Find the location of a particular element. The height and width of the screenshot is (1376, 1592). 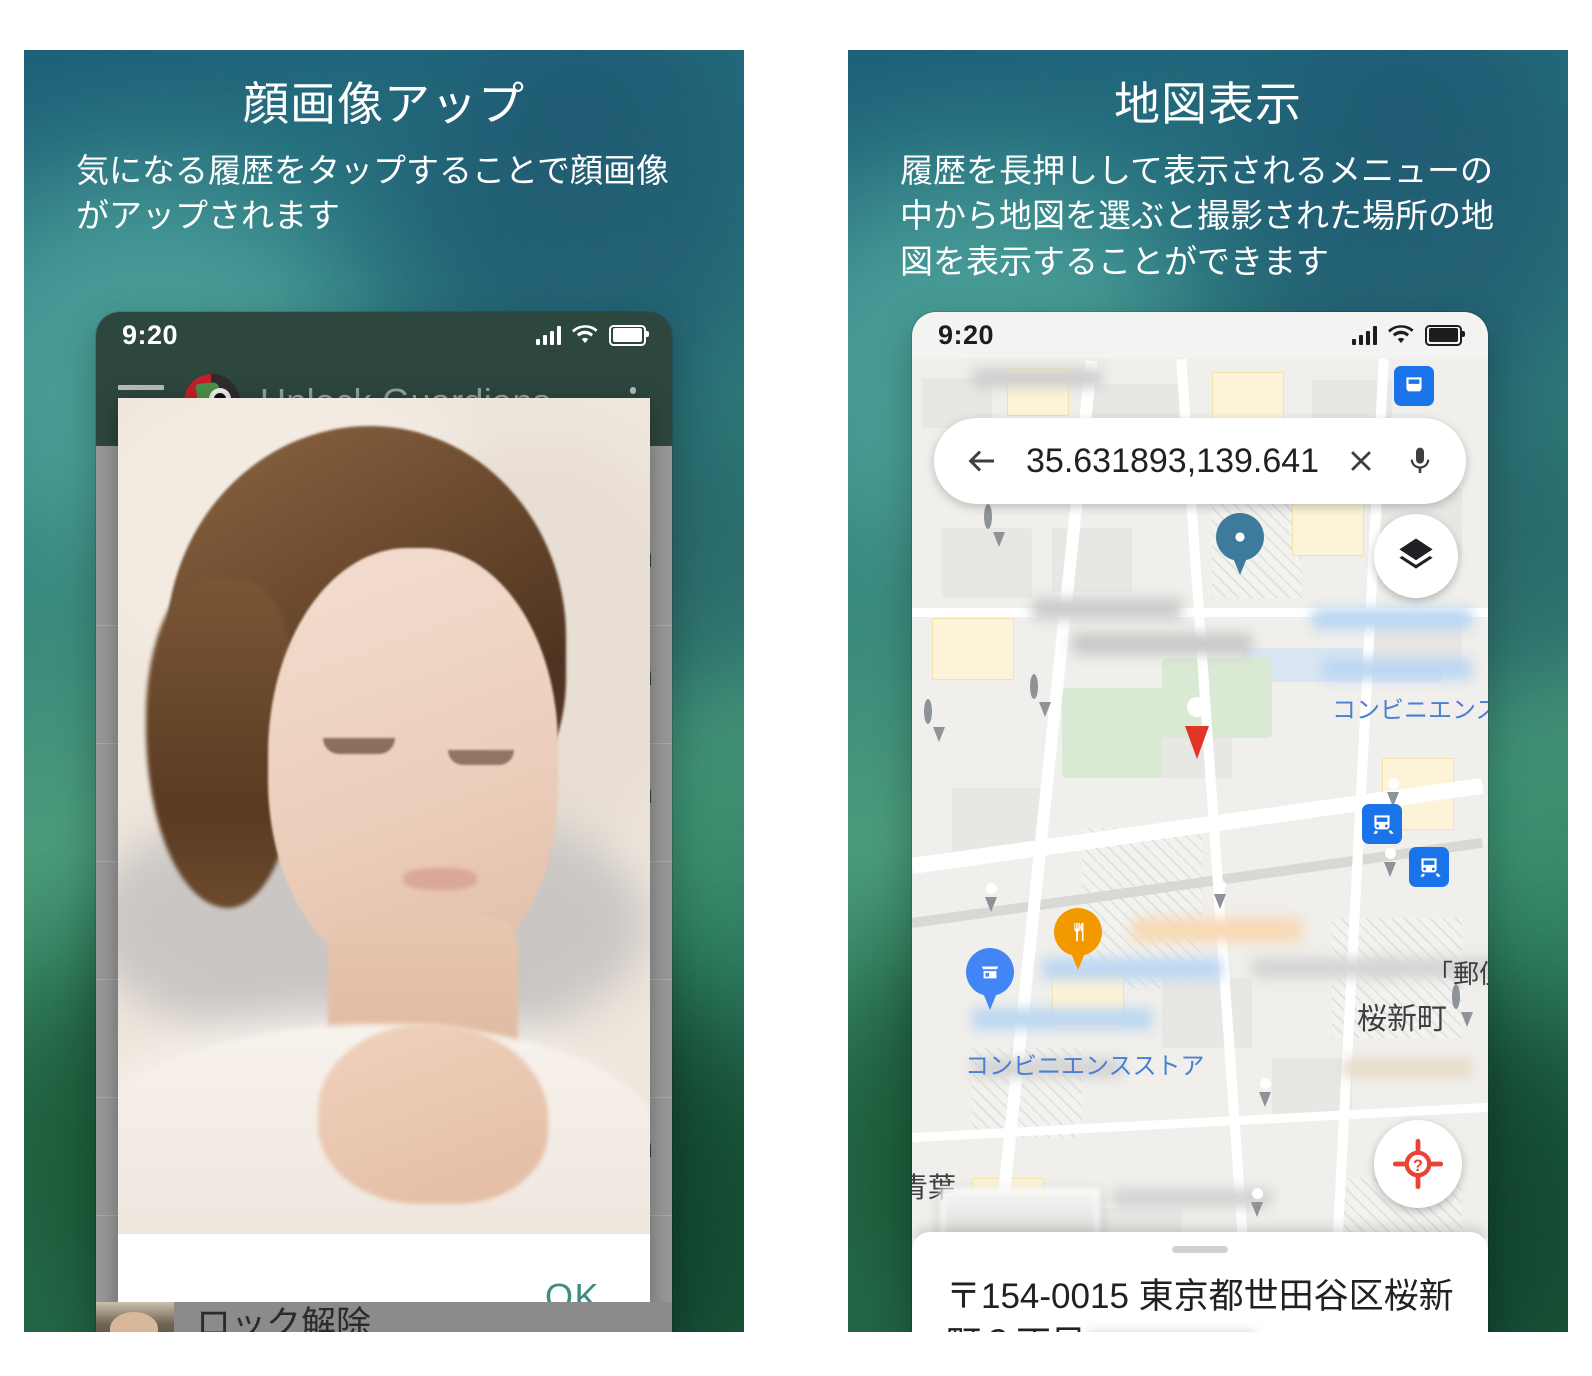

my-location-button: ? is located at coordinates (1418, 1164).